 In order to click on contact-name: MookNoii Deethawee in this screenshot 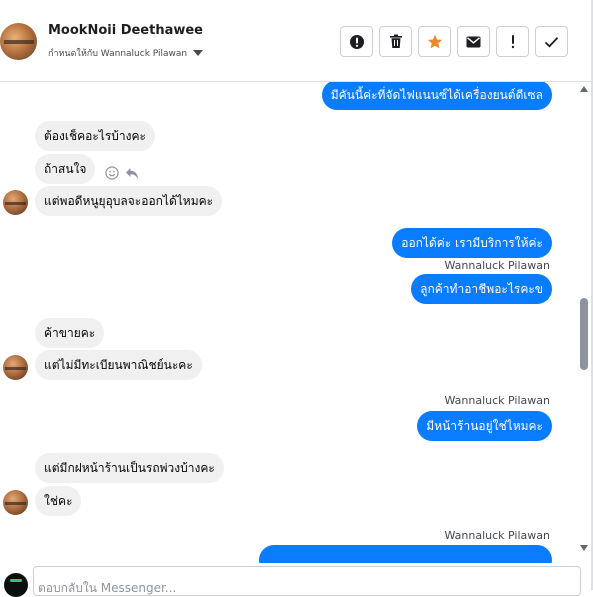, I will do `click(125, 30)`.